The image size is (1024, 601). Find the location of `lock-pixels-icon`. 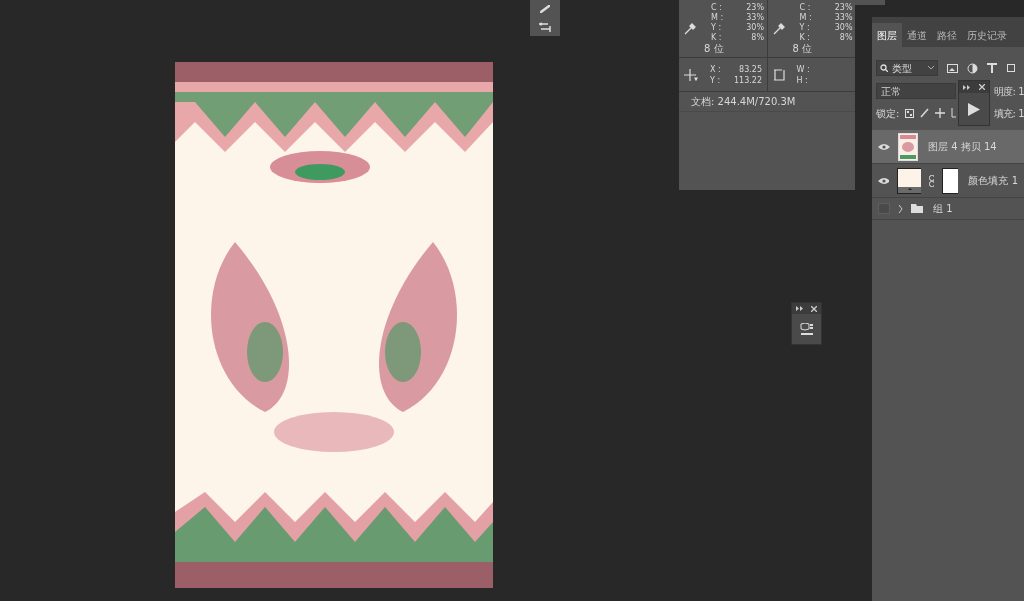

lock-pixels-icon is located at coordinates (910, 113).